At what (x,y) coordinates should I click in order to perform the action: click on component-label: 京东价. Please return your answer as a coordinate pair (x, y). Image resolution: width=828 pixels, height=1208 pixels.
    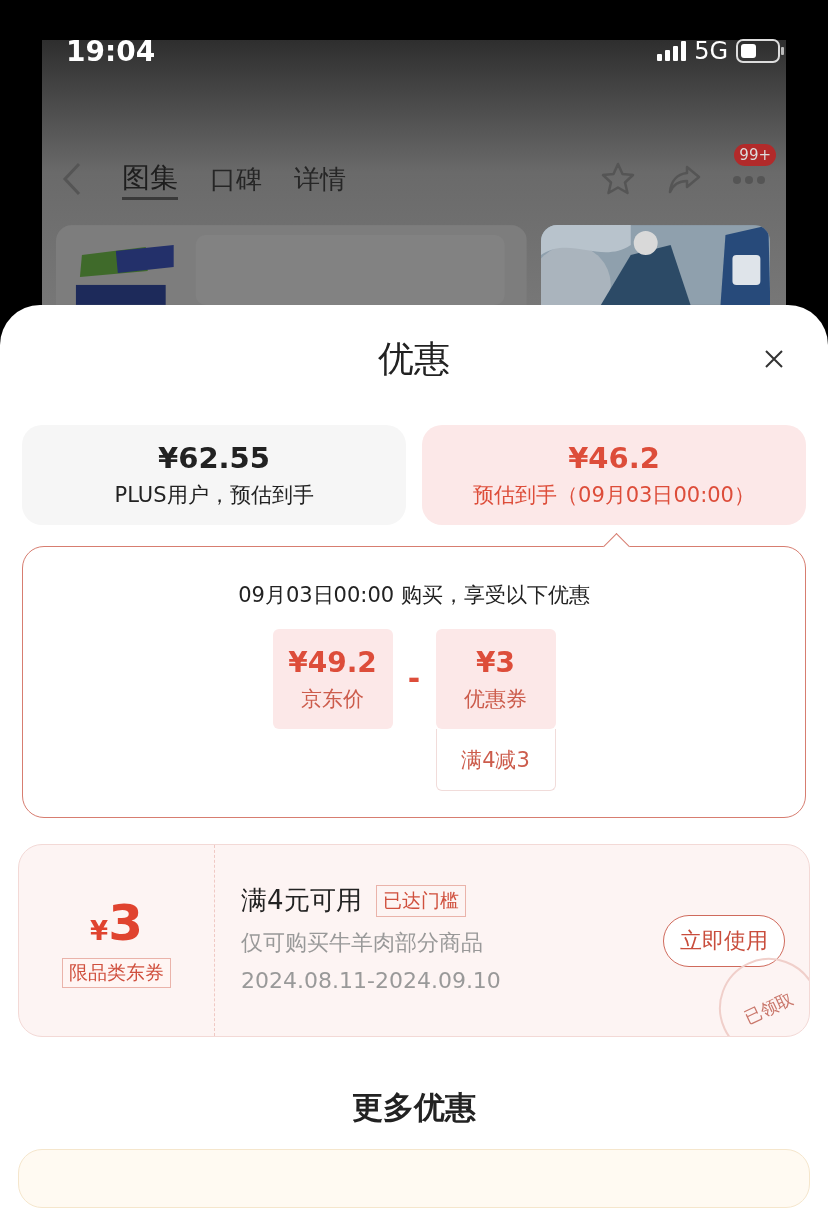
    Looking at the image, I should click on (332, 699).